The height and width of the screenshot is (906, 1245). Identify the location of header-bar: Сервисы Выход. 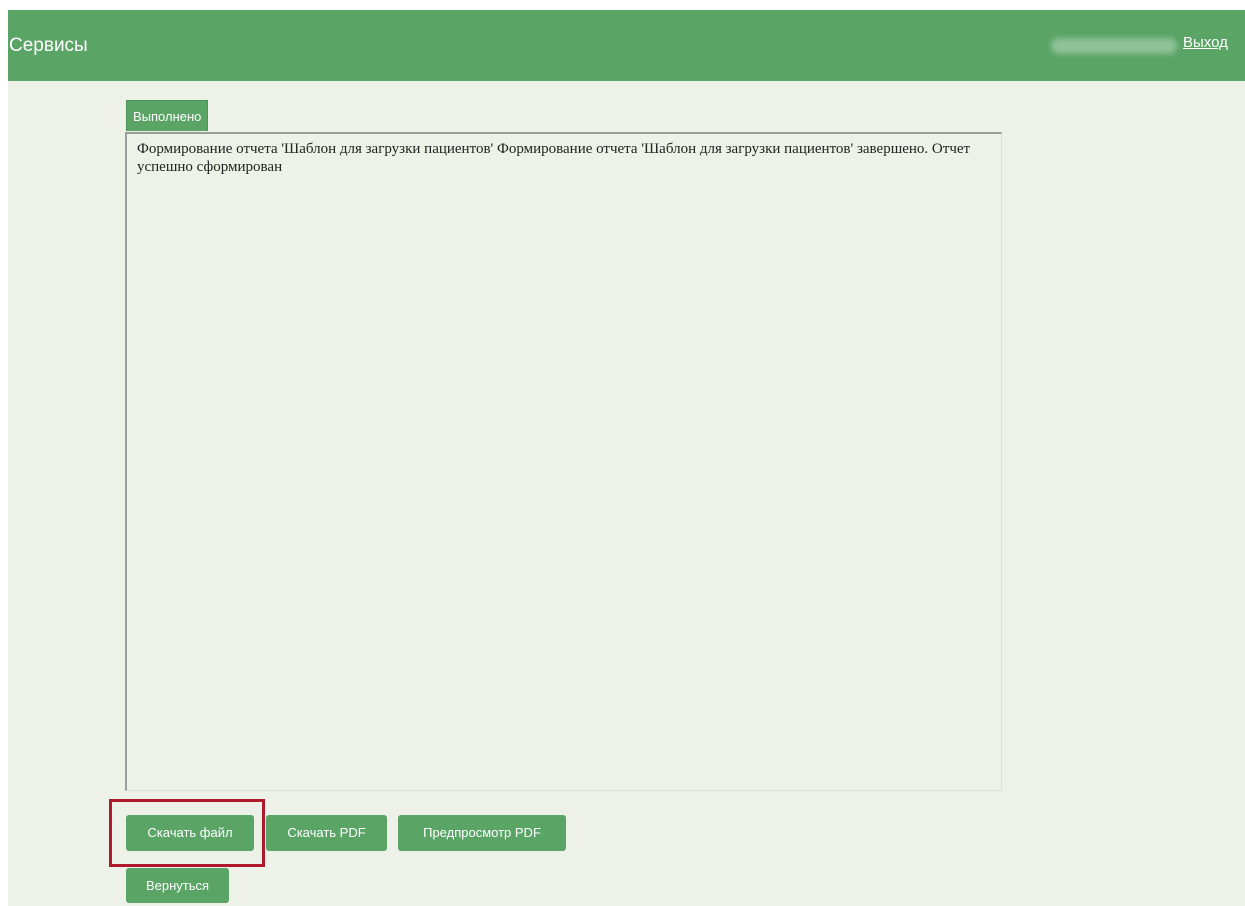
(626, 45).